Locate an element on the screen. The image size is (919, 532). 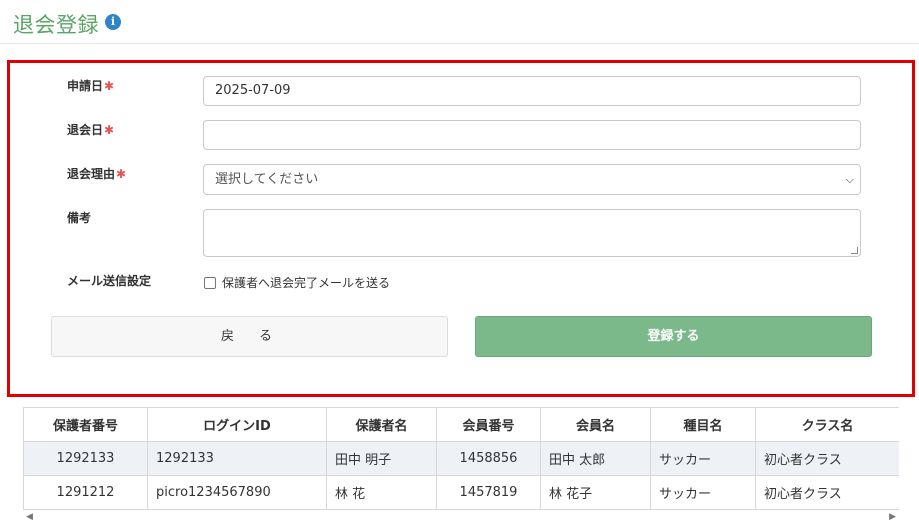
chevron-down-icon: ⌵ is located at coordinates (849, 179).